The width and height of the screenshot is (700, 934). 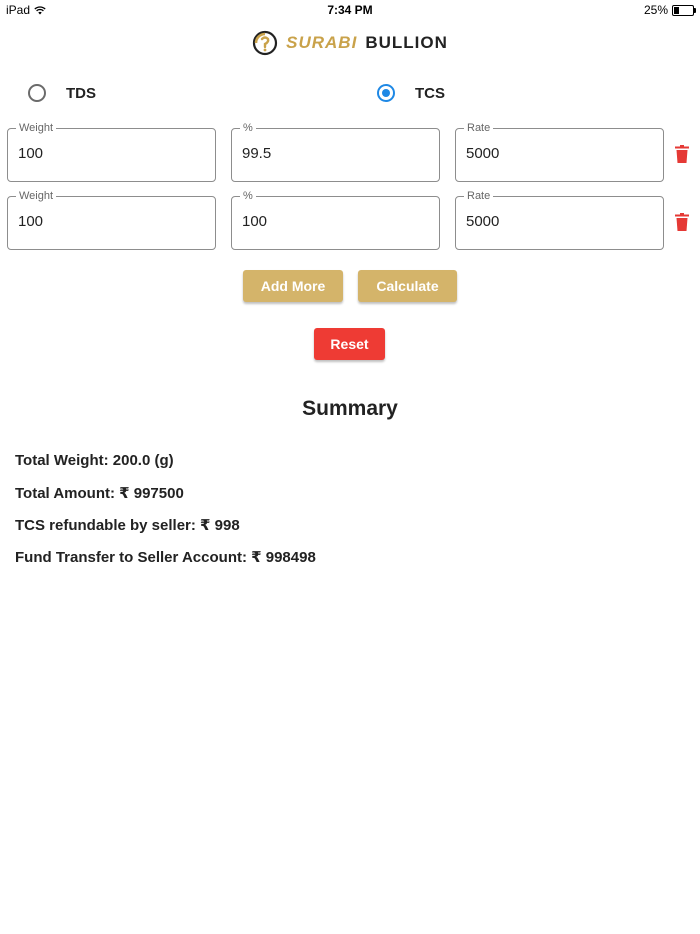 What do you see at coordinates (37, 93) in the screenshot?
I see `radio-tds-circle` at bounding box center [37, 93].